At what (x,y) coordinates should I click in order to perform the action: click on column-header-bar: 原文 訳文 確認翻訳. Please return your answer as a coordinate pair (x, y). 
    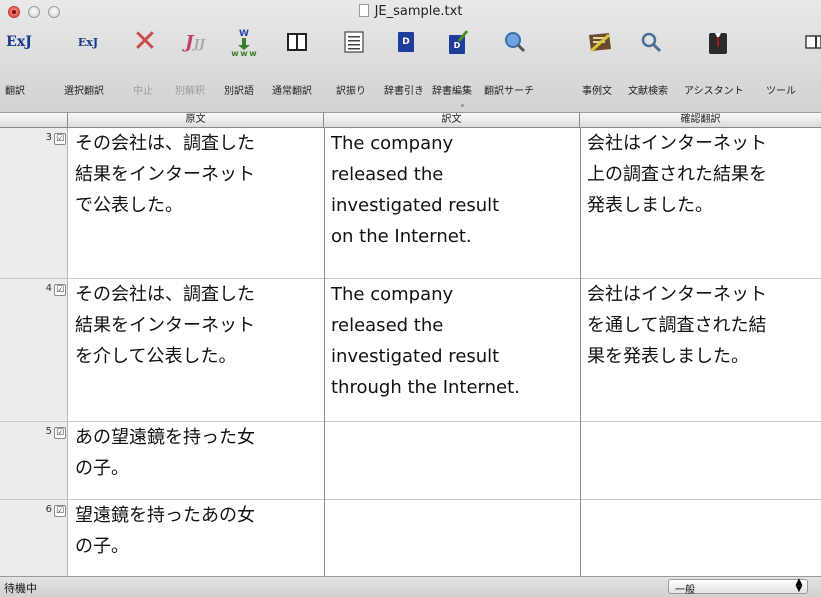
    Looking at the image, I should click on (410, 120).